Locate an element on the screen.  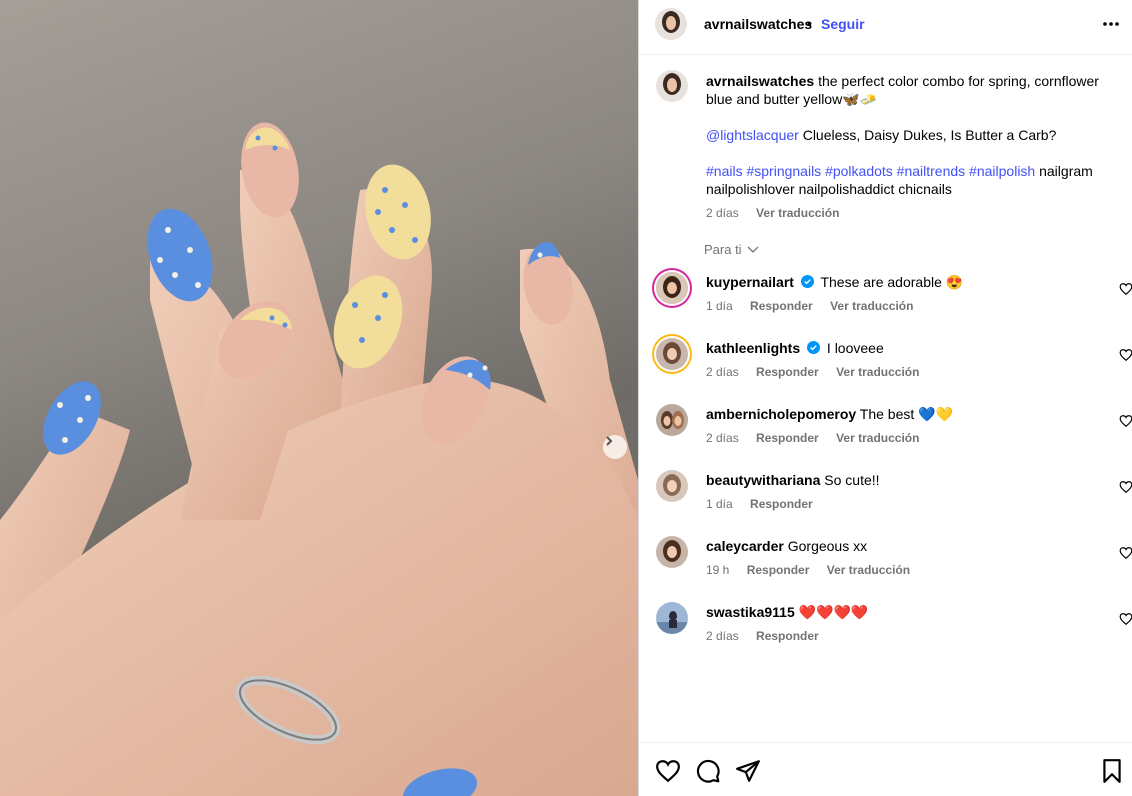
follow-button: Seguir is located at coordinates (843, 24).